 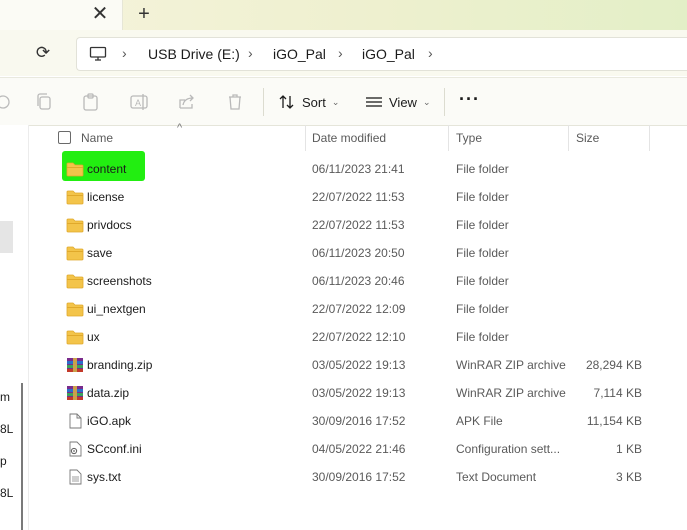 I want to click on breadcrumb-usb-drive: USB Drive (E:), so click(x=194, y=54).